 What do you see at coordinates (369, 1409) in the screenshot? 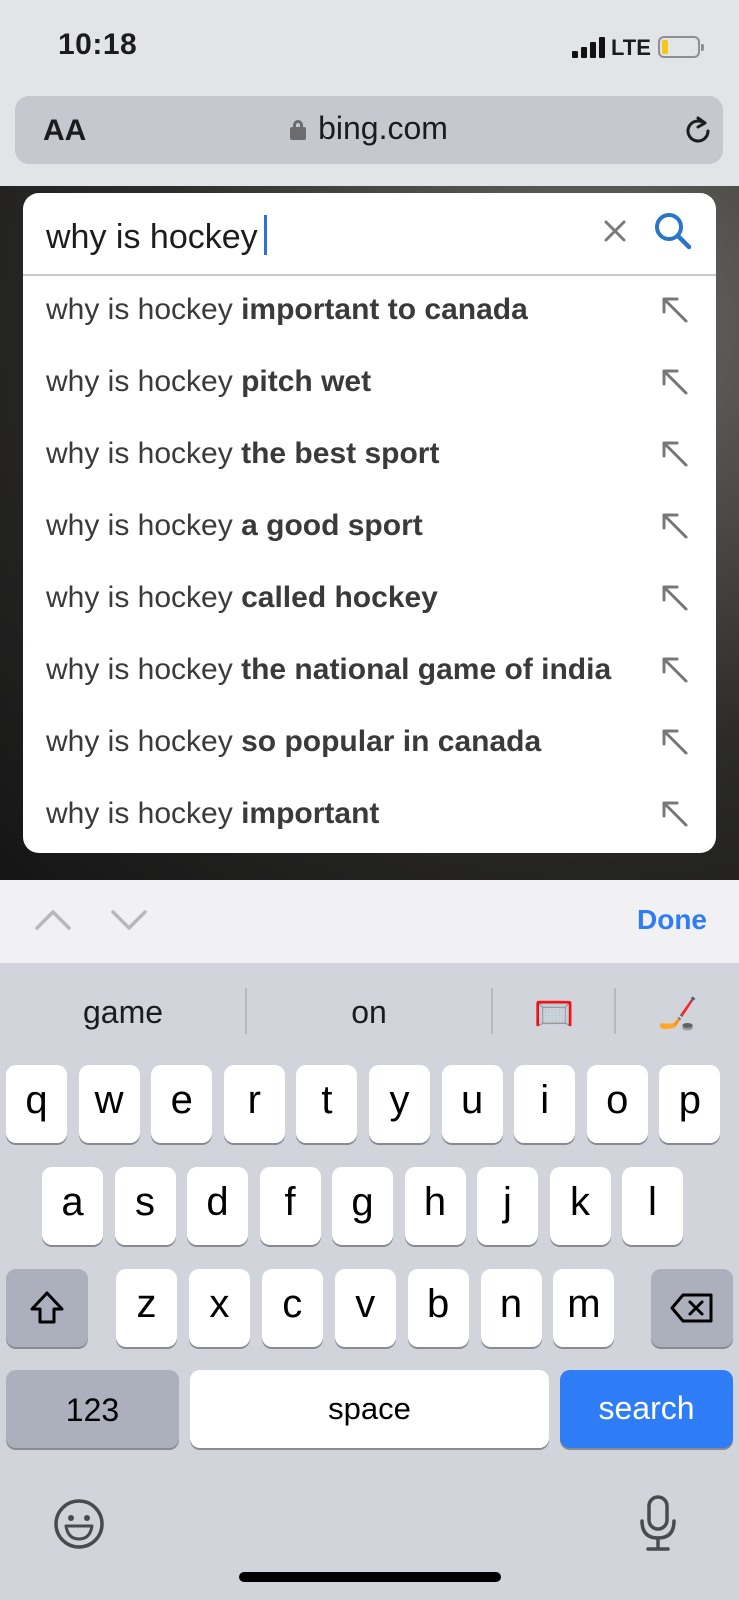
I see `space-key: space` at bounding box center [369, 1409].